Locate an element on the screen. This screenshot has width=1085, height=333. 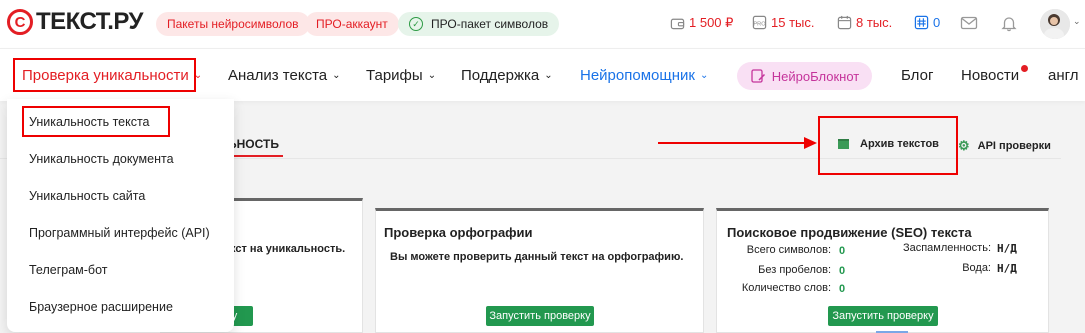
archive-texts-link: Архив текстов is located at coordinates (888, 144).